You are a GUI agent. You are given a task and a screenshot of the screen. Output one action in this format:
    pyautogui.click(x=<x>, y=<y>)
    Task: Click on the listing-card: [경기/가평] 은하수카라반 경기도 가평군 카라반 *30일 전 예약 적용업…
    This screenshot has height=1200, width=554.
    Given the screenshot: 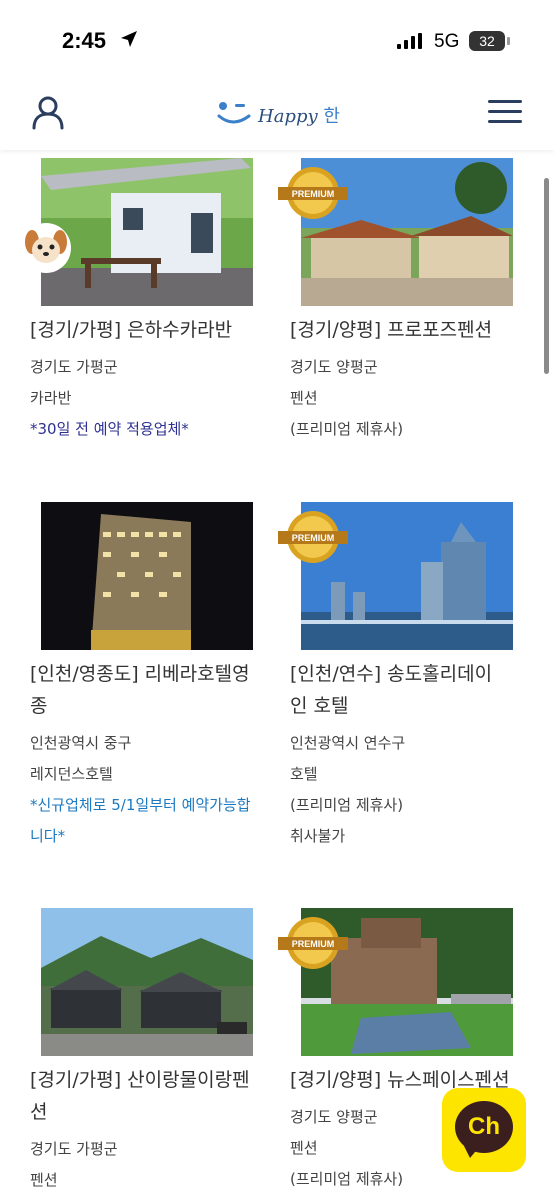 What is the action you would take?
    pyautogui.click(x=145, y=301)
    